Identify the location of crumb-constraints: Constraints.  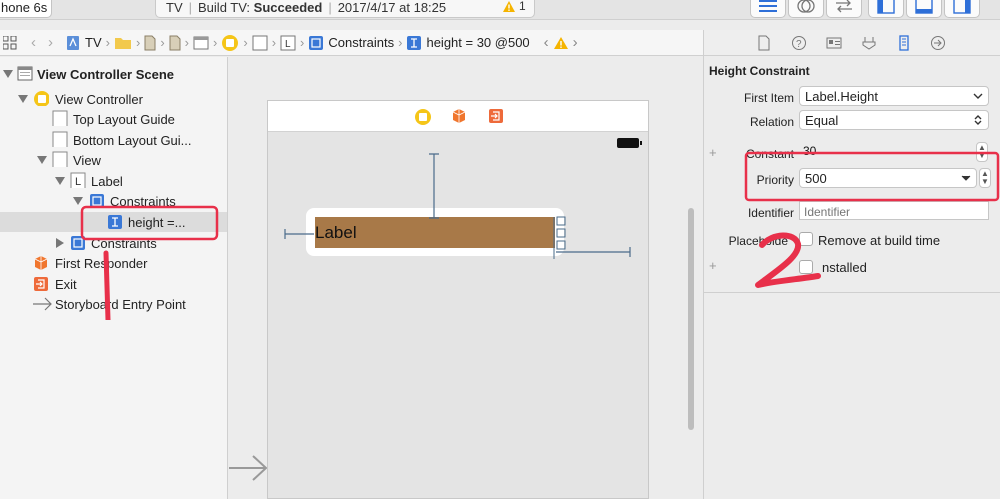
(351, 43).